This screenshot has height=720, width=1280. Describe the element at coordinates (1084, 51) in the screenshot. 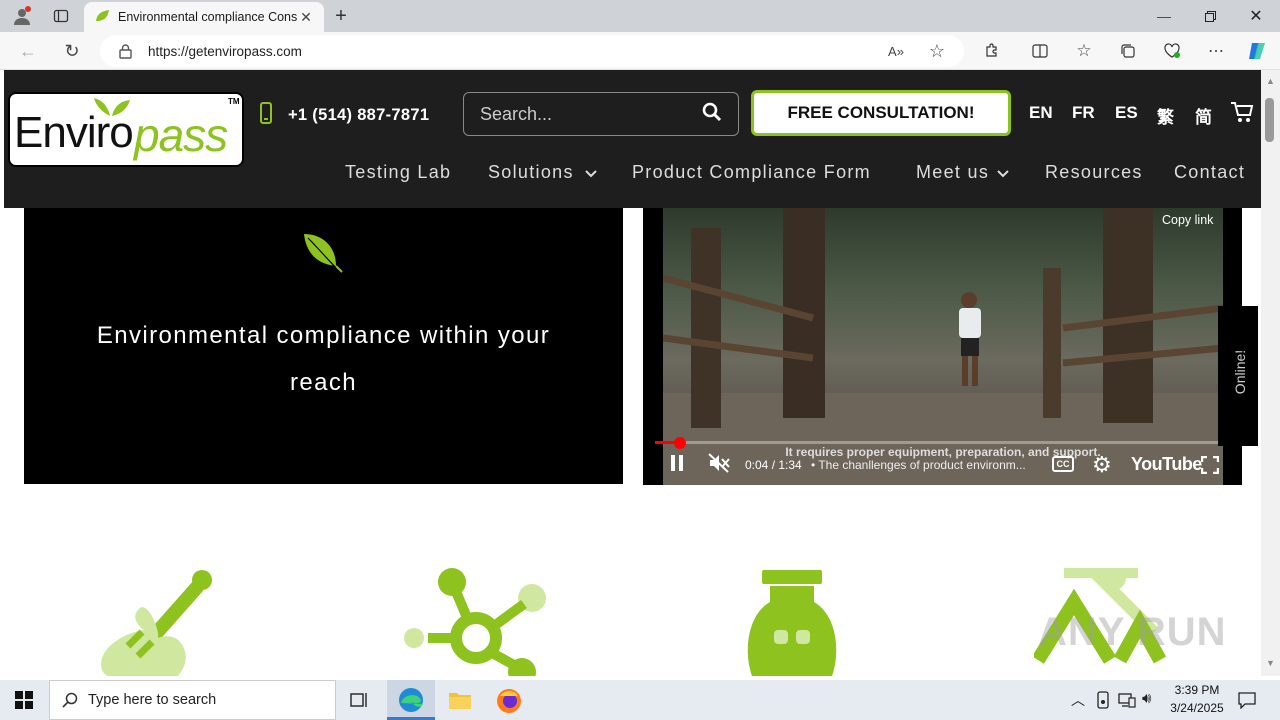

I see `favorites-icon: ☆` at that location.